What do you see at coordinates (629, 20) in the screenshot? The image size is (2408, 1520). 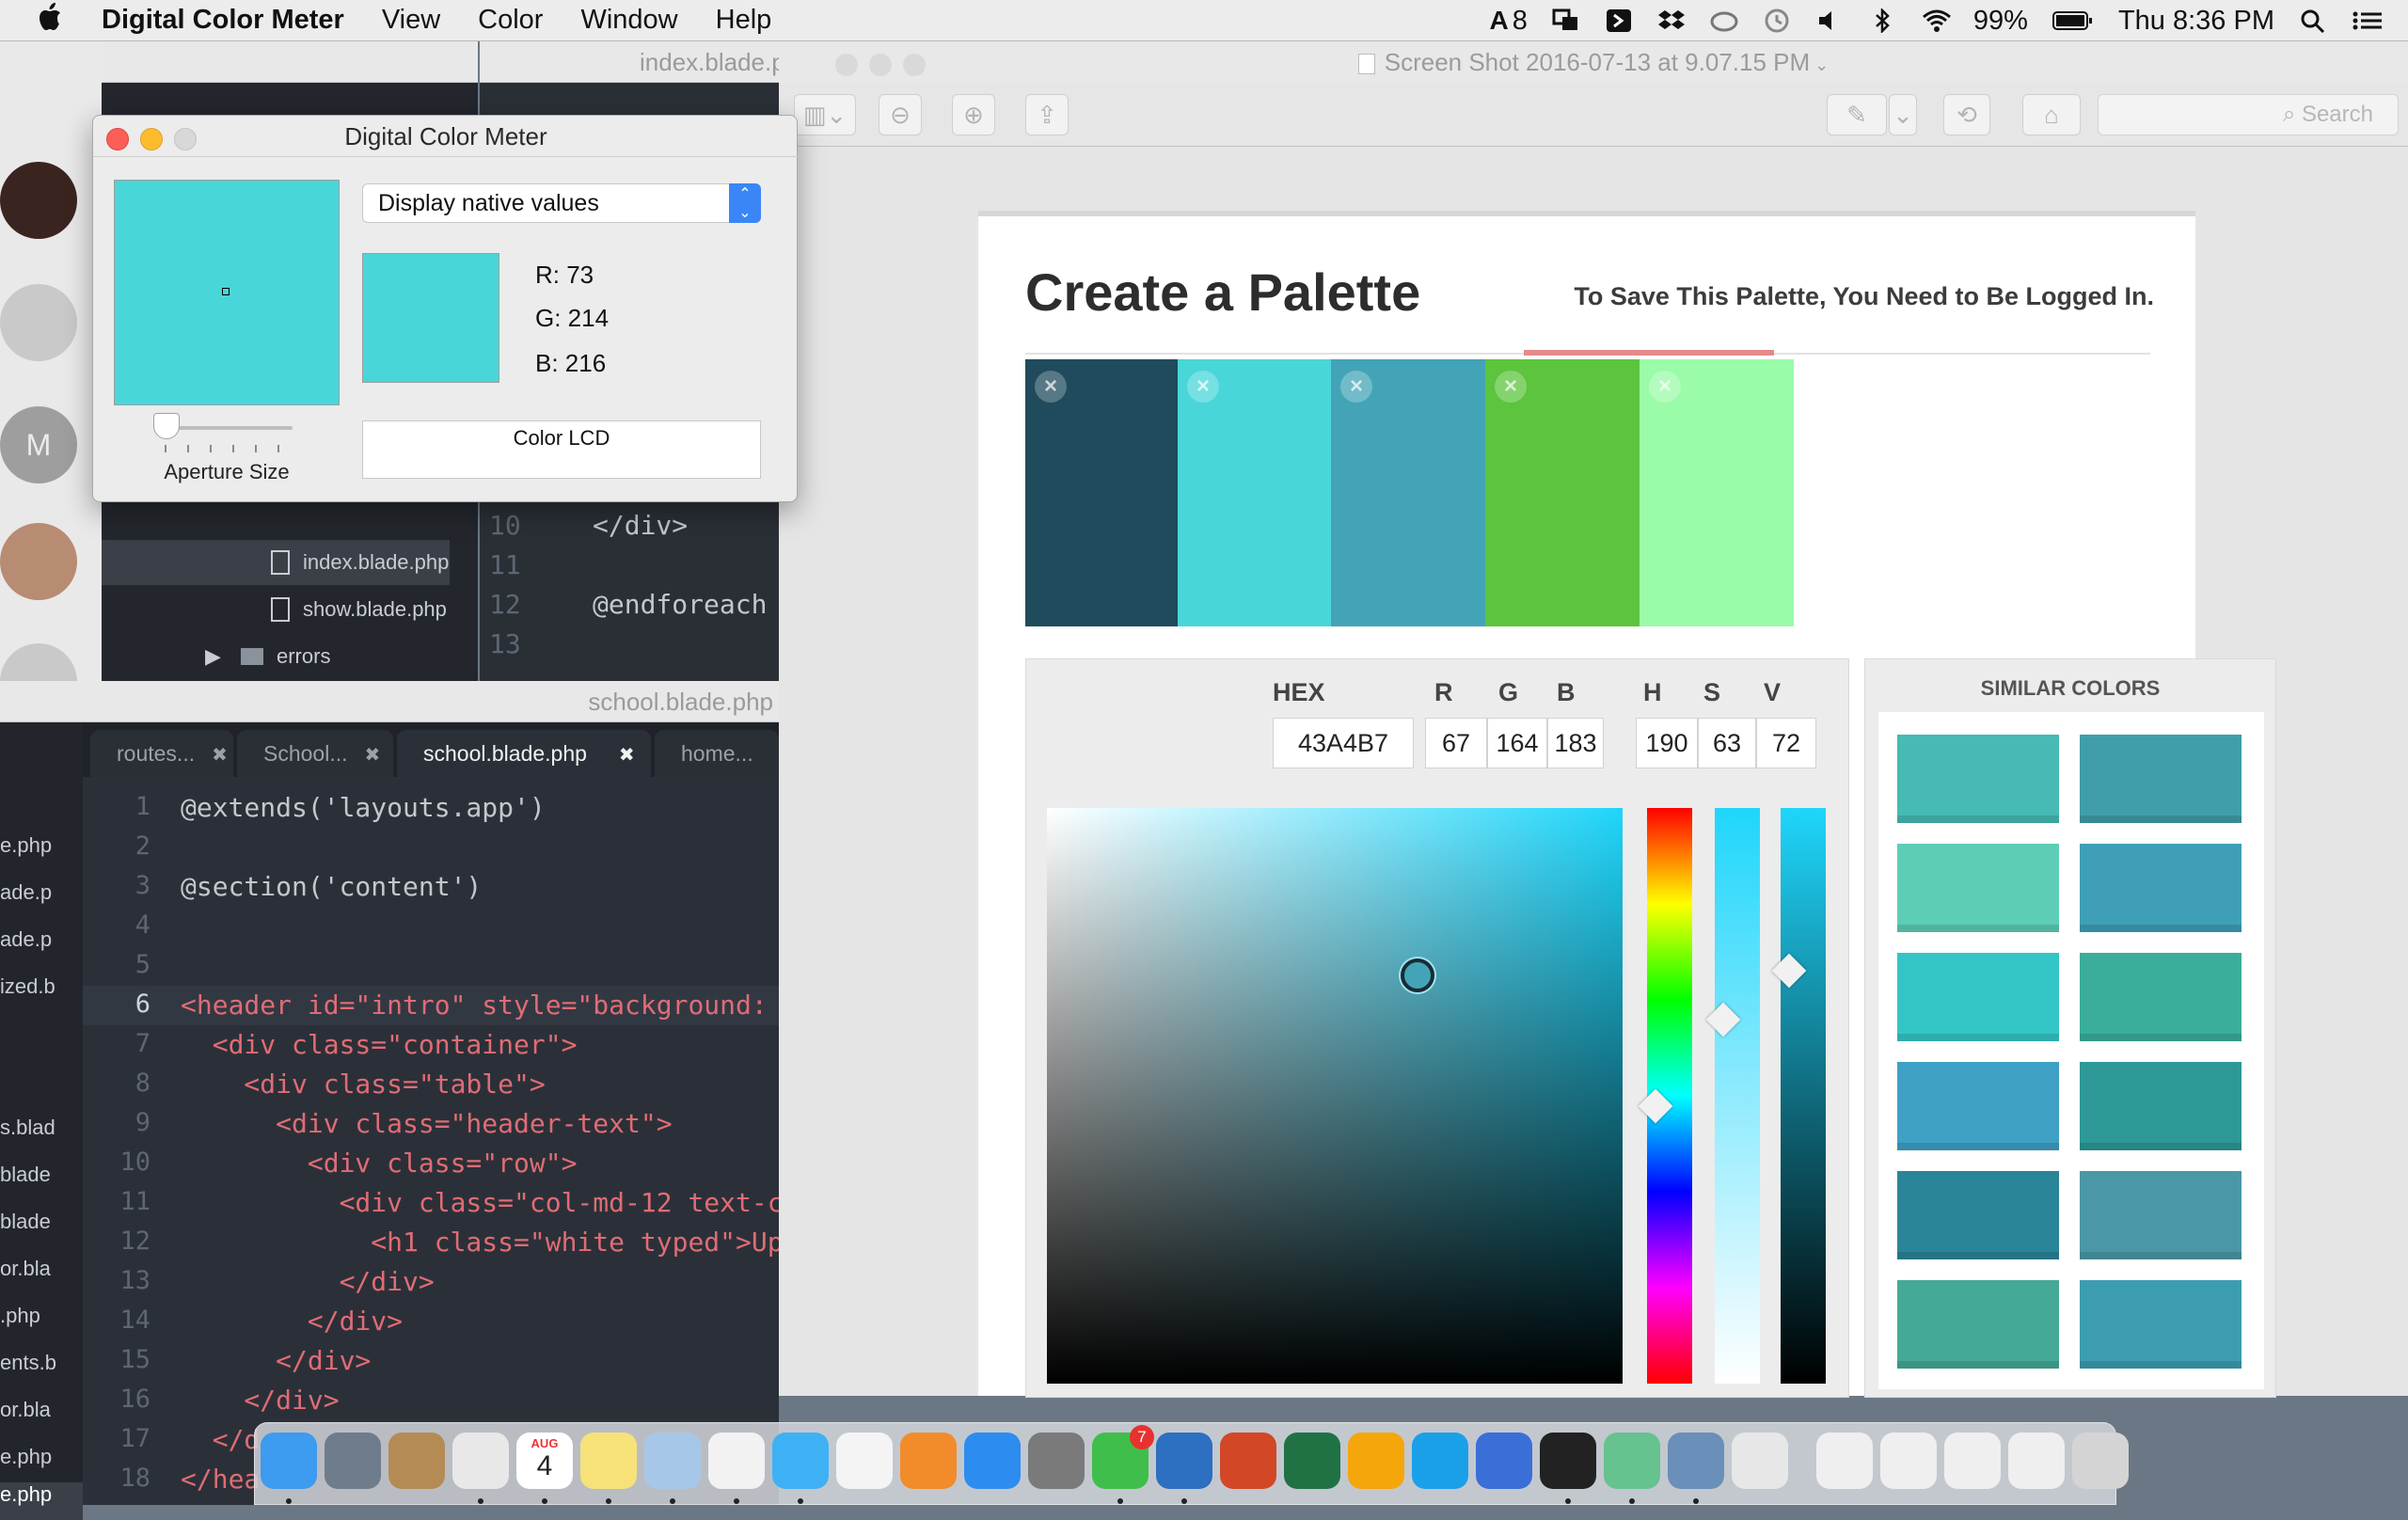 I see `menu-window: Window` at bounding box center [629, 20].